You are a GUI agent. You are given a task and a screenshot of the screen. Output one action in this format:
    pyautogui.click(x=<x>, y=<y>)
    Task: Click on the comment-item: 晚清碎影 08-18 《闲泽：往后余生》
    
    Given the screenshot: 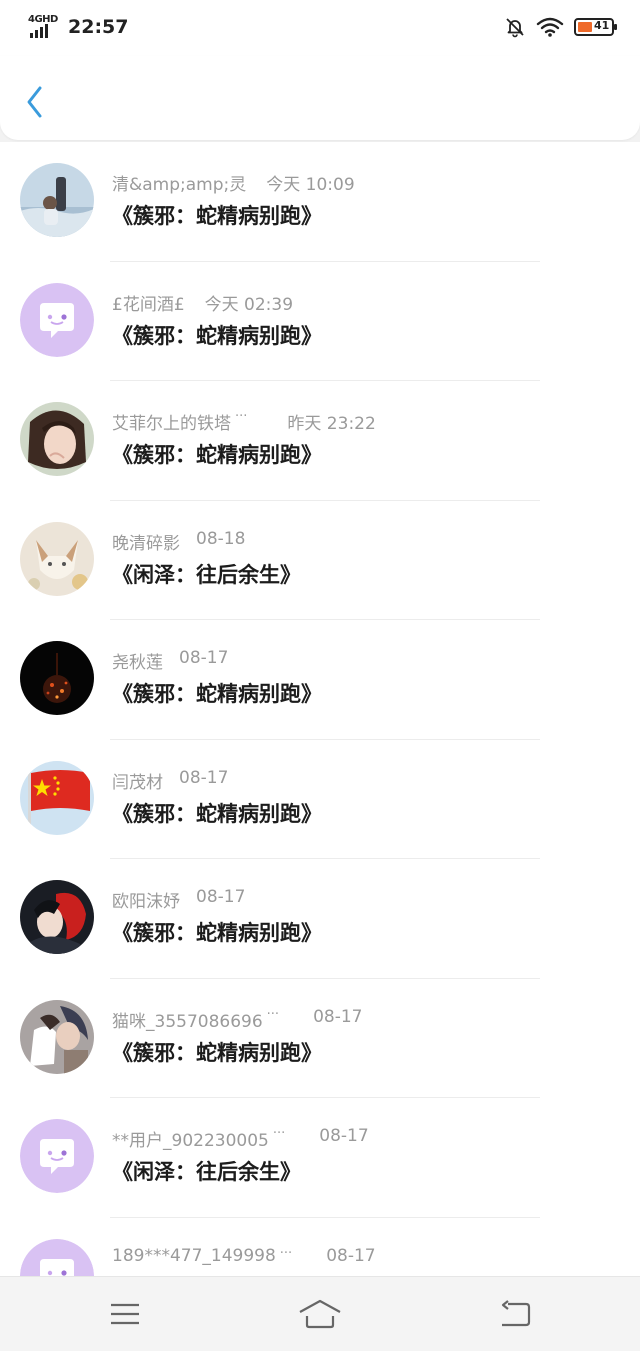 What is the action you would take?
    pyautogui.click(x=320, y=560)
    